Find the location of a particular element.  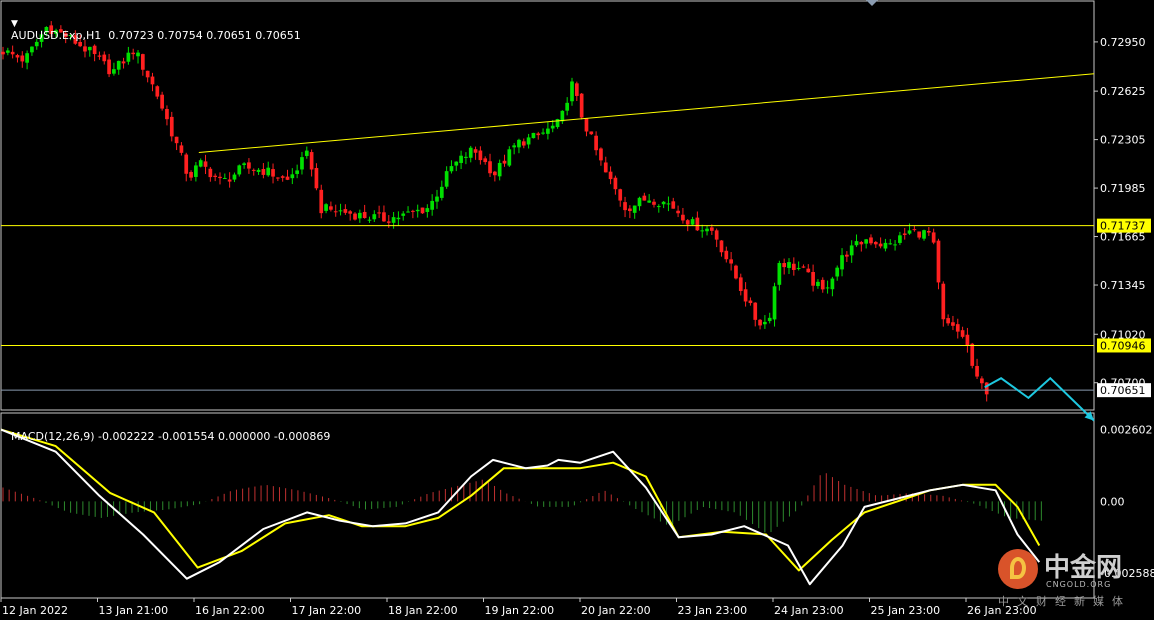

time-axis-label: 13 Jan 21:00 is located at coordinates (134, 610).